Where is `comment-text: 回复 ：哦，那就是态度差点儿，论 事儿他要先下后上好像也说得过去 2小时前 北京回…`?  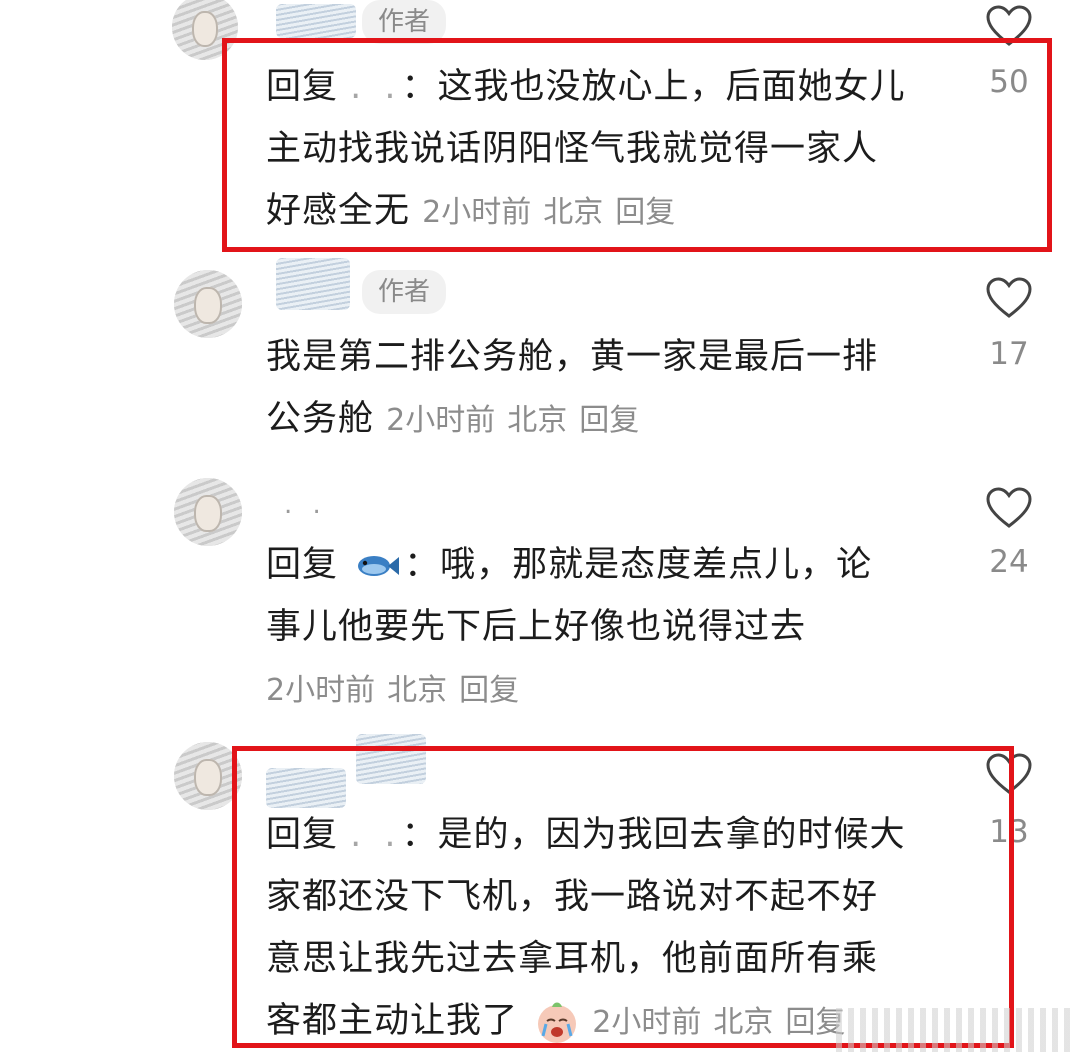 comment-text: 回复 ：哦，那就是态度差点儿，论 事儿他要先下后上好像也说得过去 2小时前 北京回… is located at coordinates (569, 628).